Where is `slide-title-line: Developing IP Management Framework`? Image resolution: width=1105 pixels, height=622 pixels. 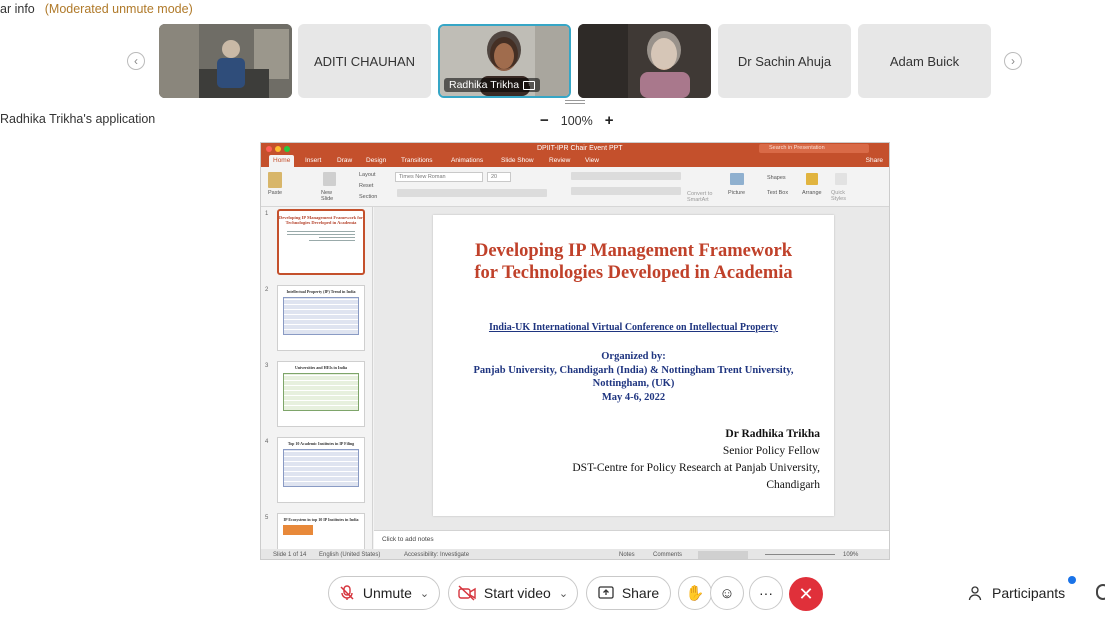
slide-title-line: Developing IP Management Framework is located at coordinates (633, 251).